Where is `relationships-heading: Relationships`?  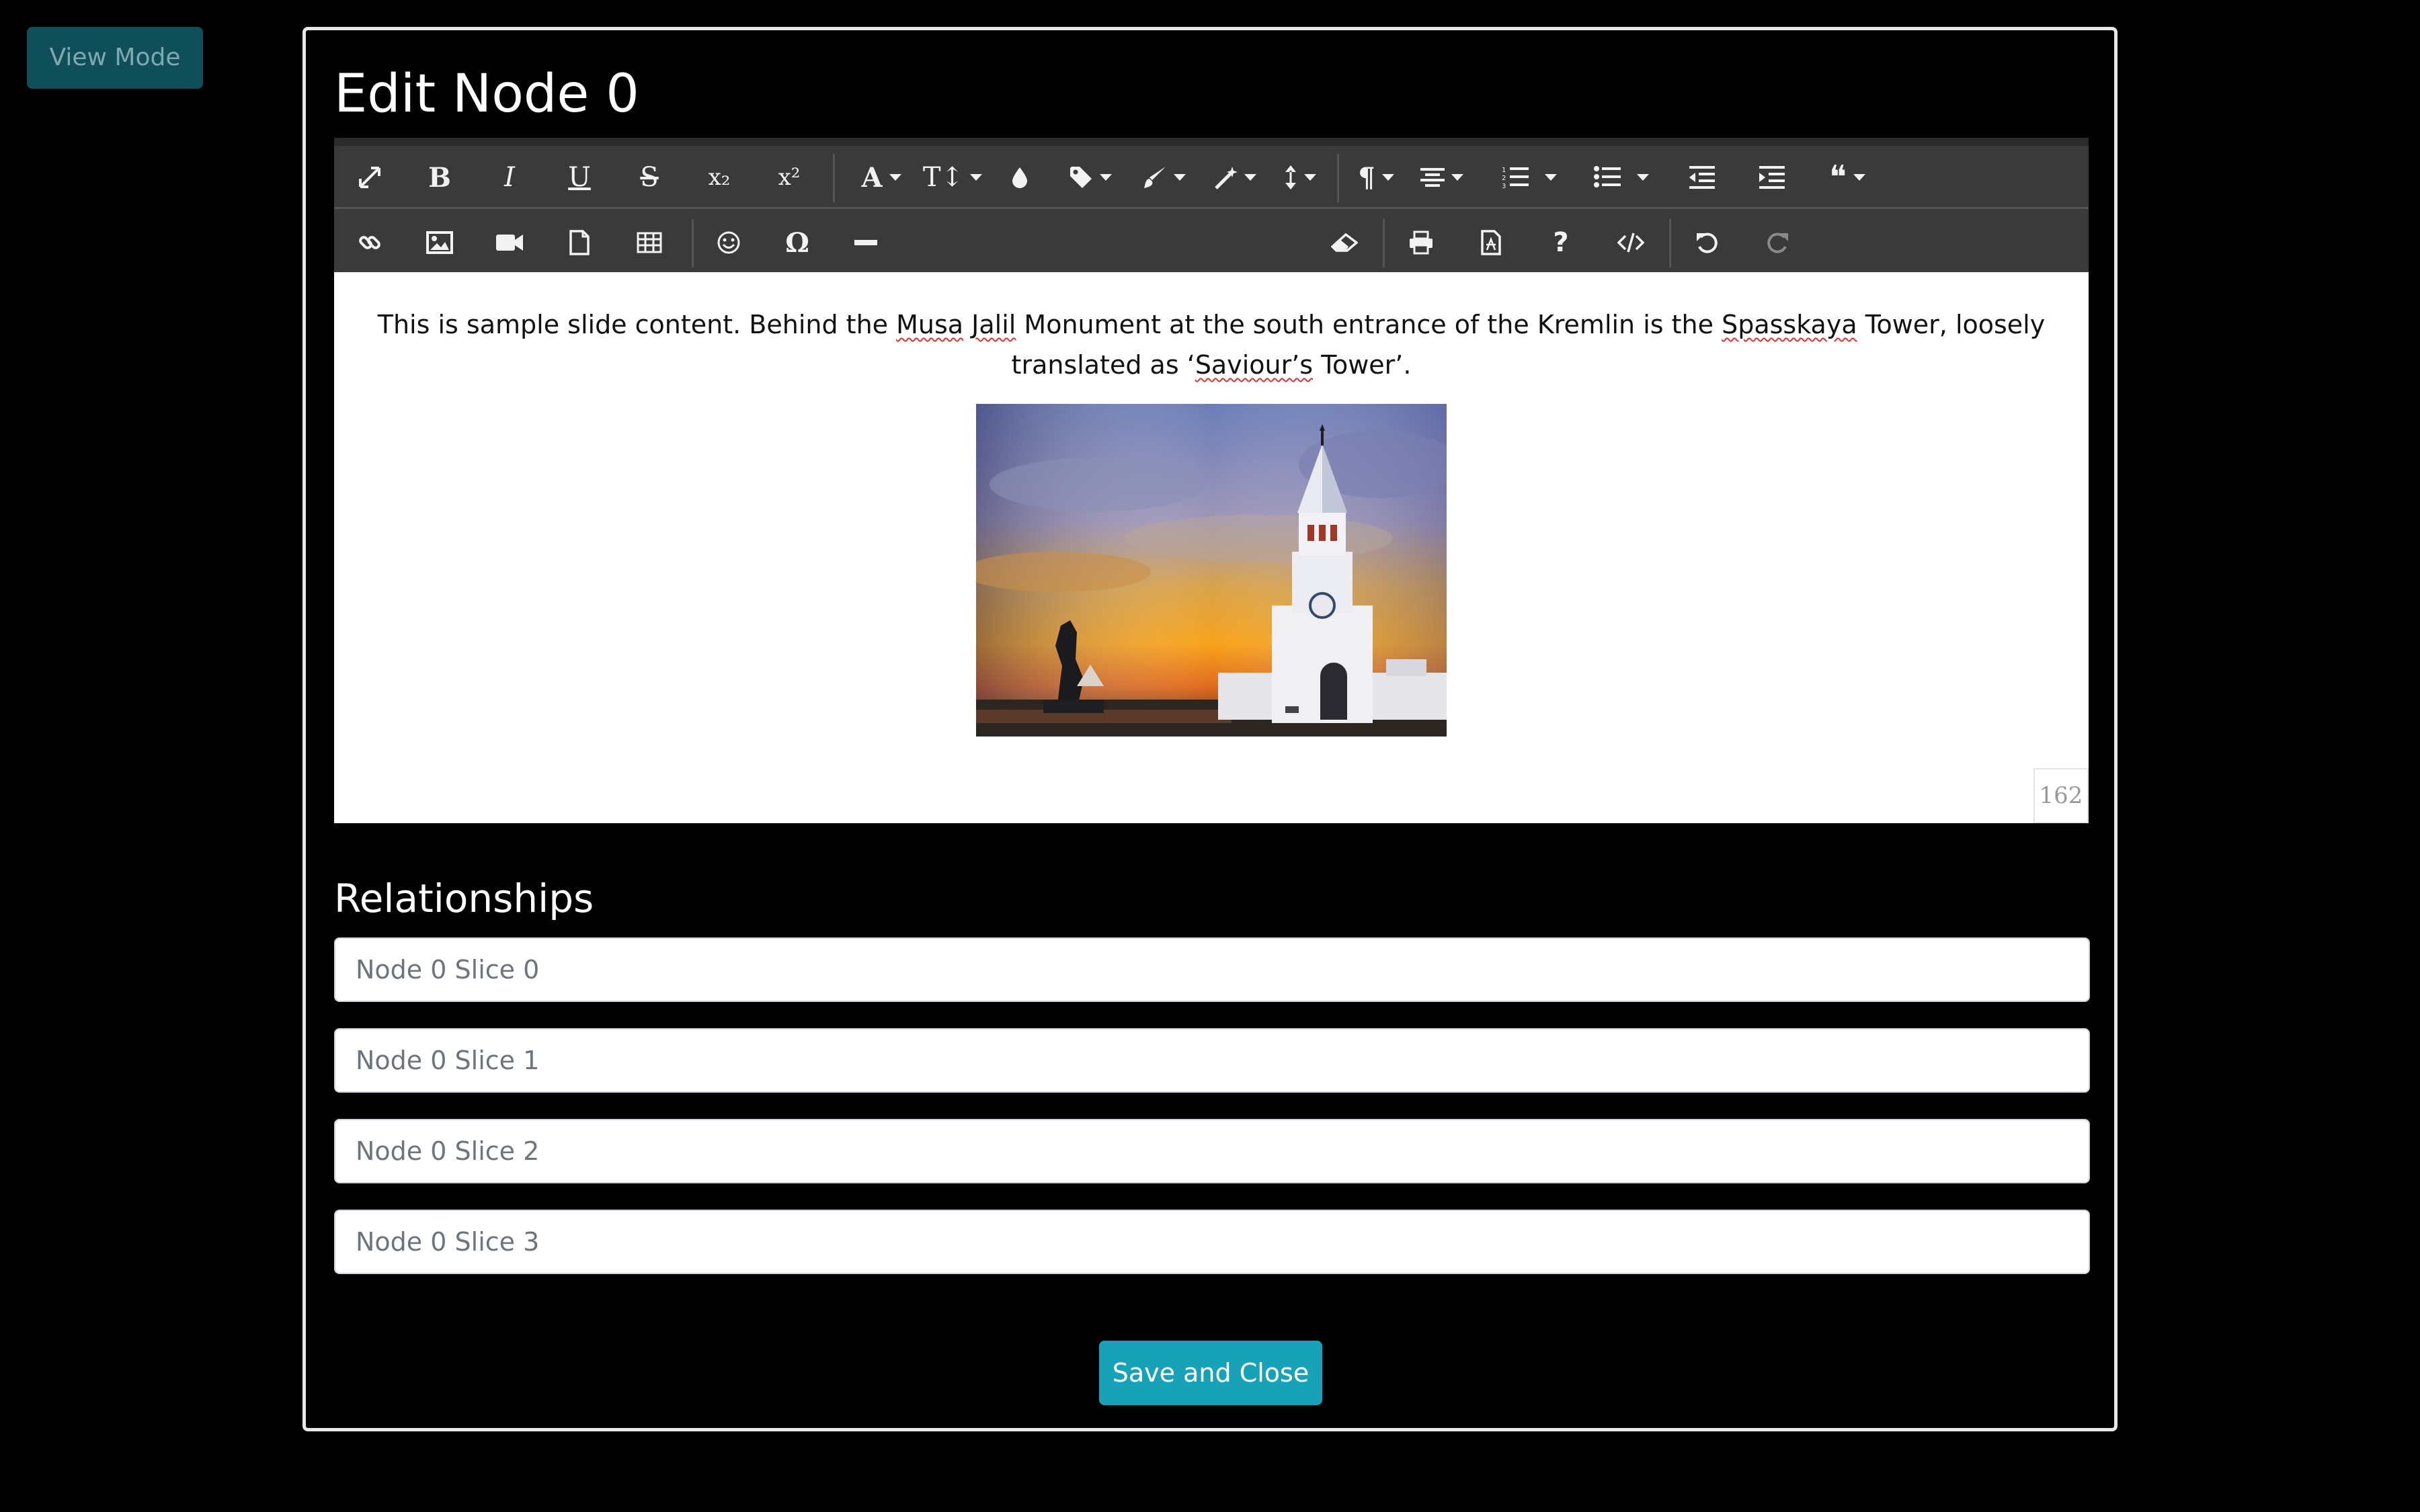 relationships-heading: Relationships is located at coordinates (464, 899).